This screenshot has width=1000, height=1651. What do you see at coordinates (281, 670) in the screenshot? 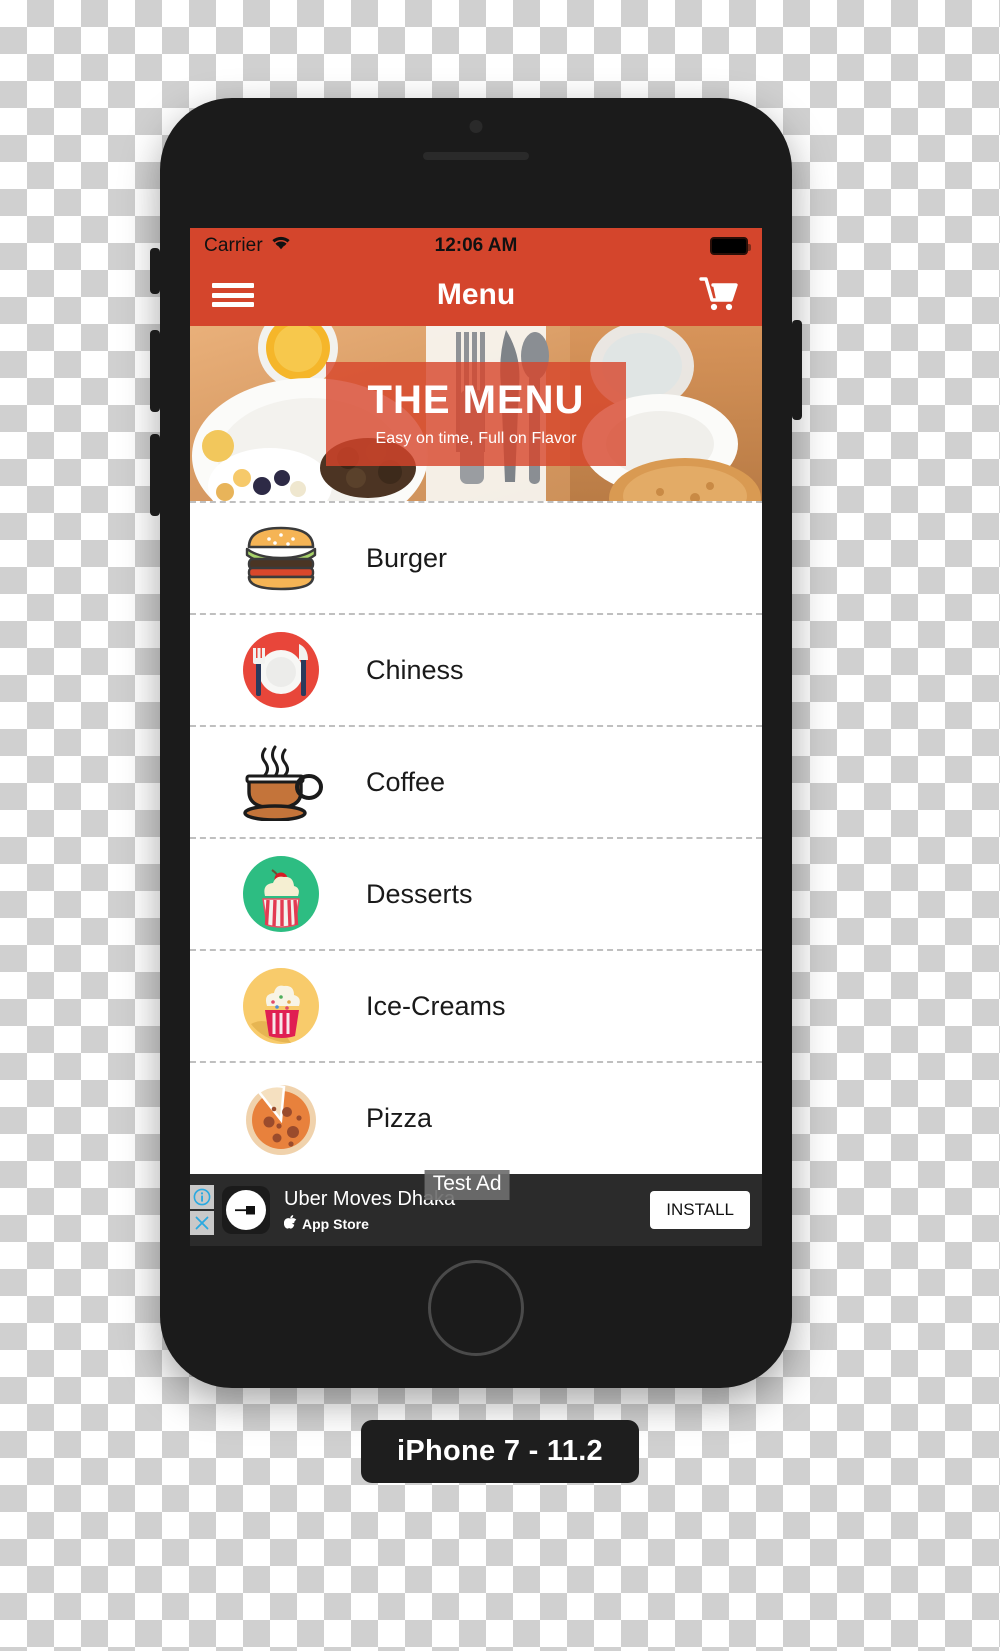
I see `chinese-plate-icon` at bounding box center [281, 670].